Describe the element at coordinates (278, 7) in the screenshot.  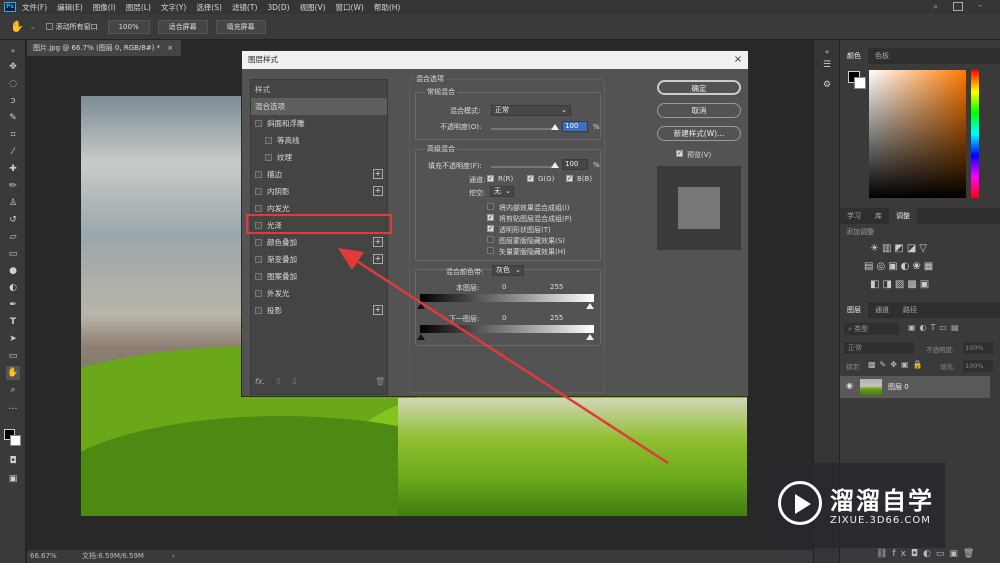
I see `menu-3d: 3D(D)` at that location.